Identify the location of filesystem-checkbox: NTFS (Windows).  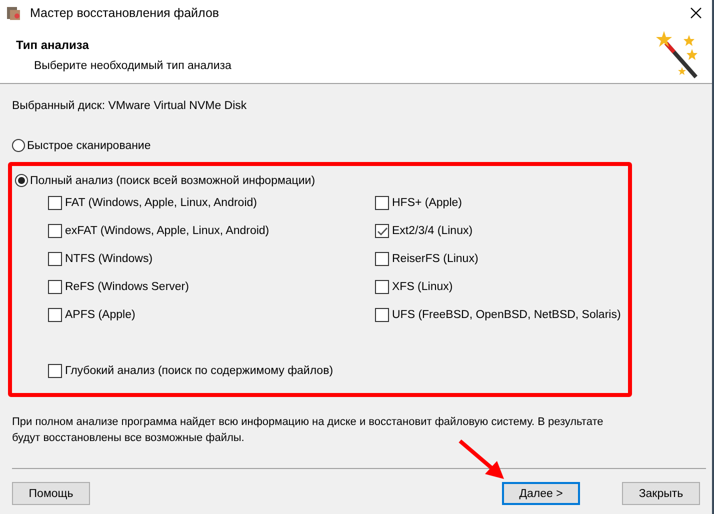
(211, 259).